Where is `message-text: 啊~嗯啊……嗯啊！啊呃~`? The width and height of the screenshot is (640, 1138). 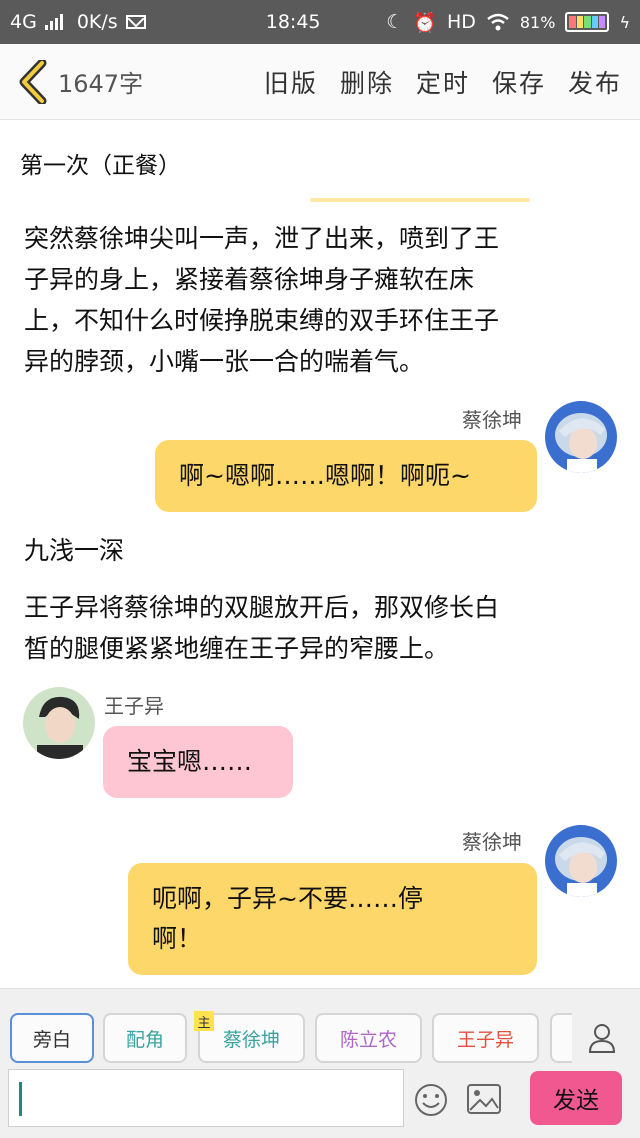
message-text: 啊~嗯啊……嗯啊！啊呃~ is located at coordinates (325, 475).